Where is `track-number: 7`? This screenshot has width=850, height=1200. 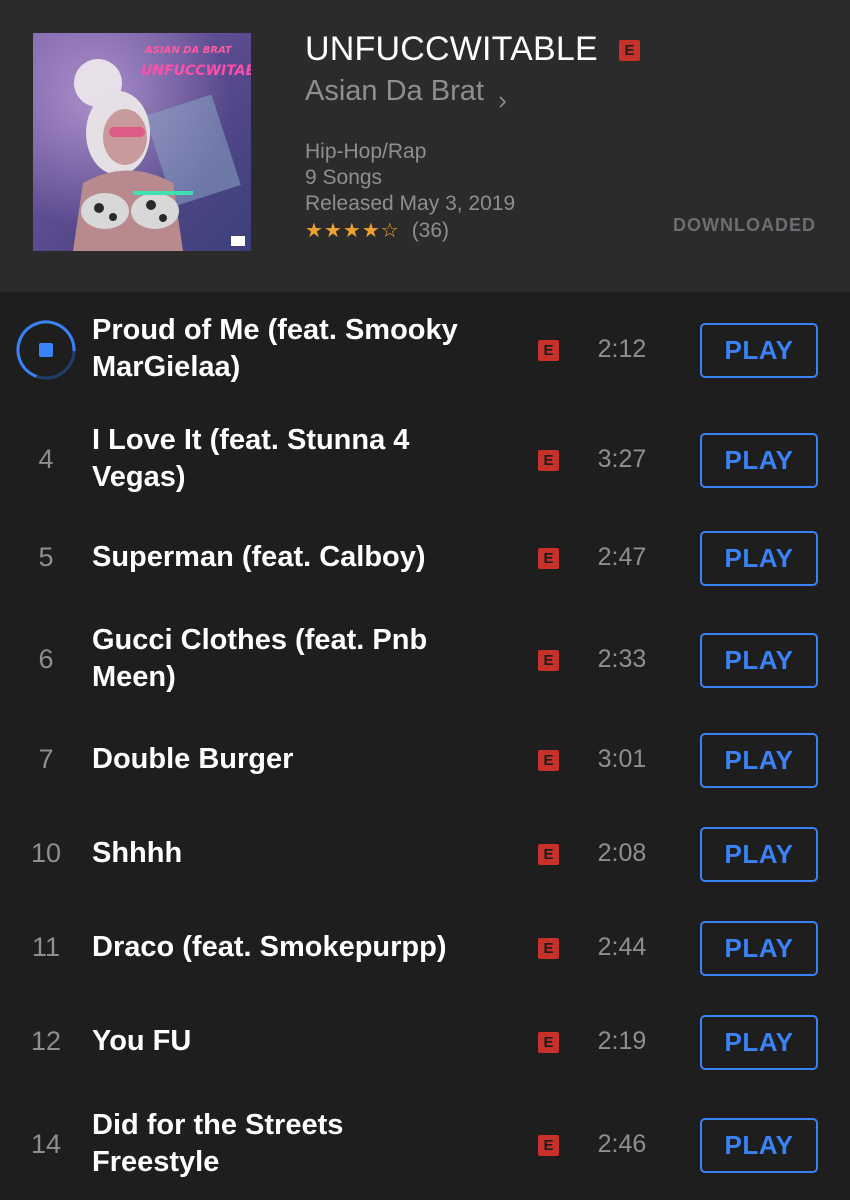
track-number: 7 is located at coordinates (46, 759).